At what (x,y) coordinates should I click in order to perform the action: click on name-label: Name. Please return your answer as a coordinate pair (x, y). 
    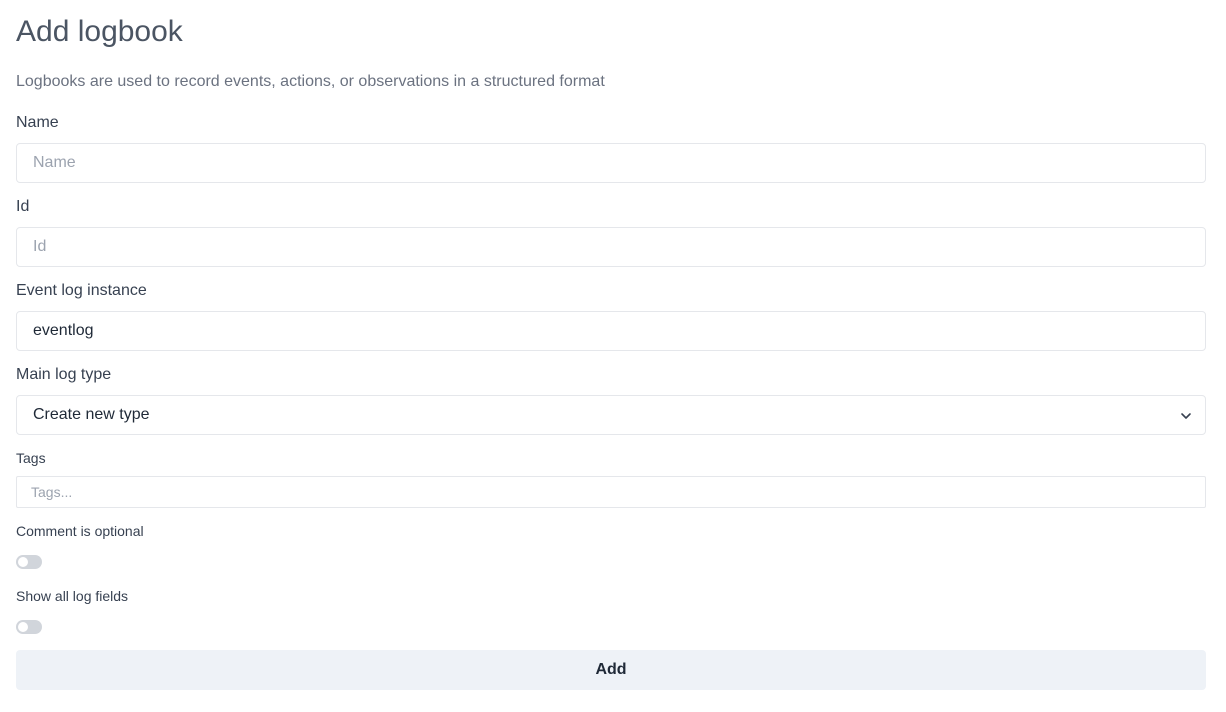
    Looking at the image, I should click on (37, 122).